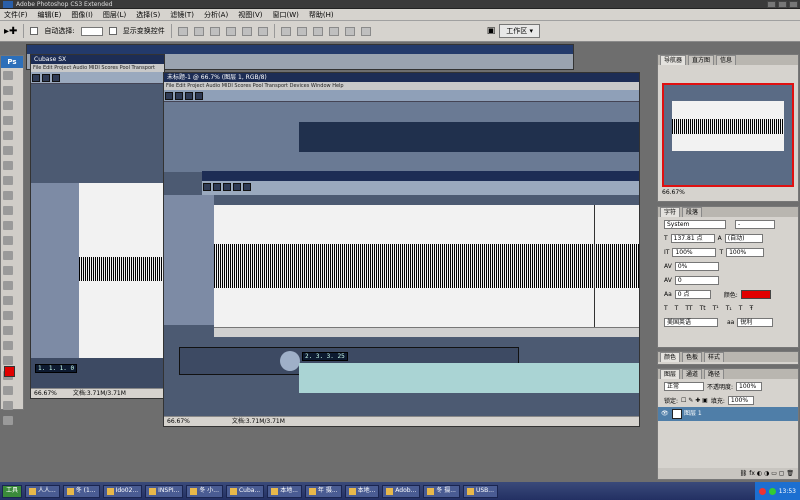 This screenshot has width=800, height=500. What do you see at coordinates (749, 386) in the screenshot?
I see `opacity-field: 100%` at bounding box center [749, 386].